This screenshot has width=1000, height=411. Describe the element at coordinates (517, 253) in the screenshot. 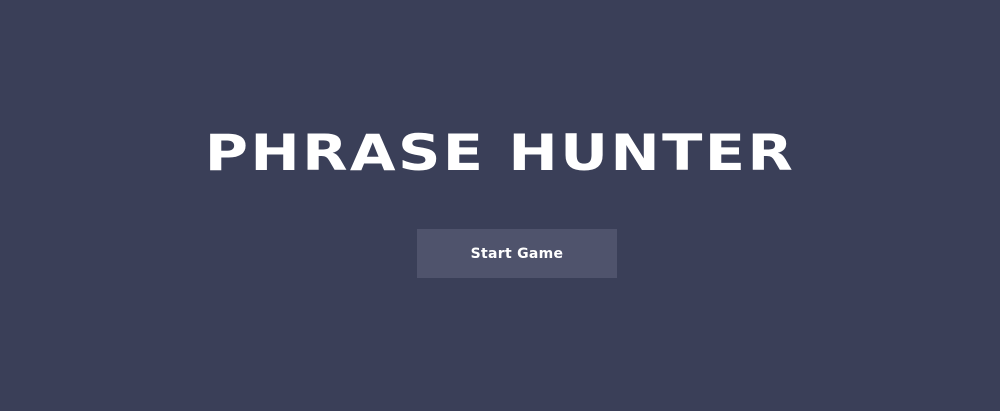

I see `start-game-button: Start Game` at that location.